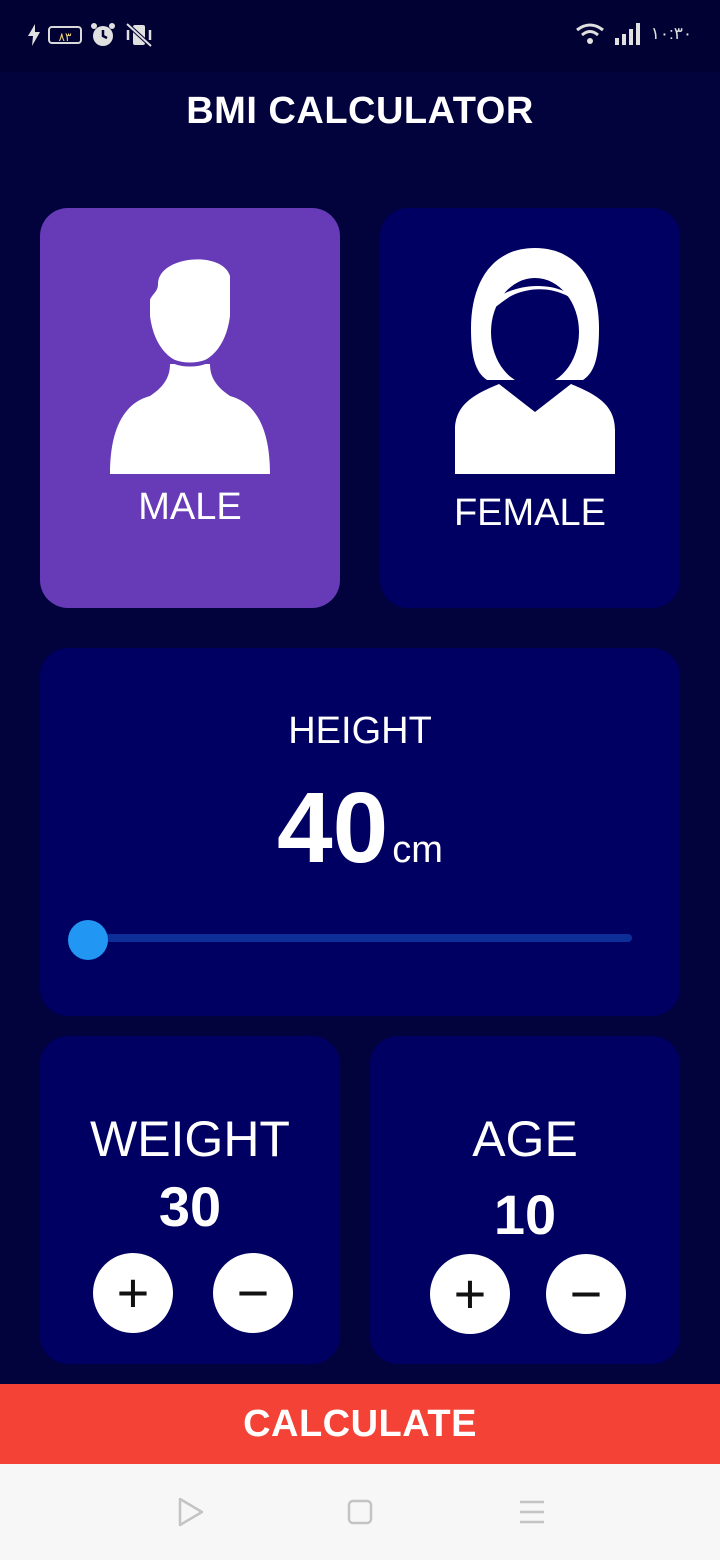 Image resolution: width=720 pixels, height=1560 pixels. I want to click on alarm-icon, so click(103, 34).